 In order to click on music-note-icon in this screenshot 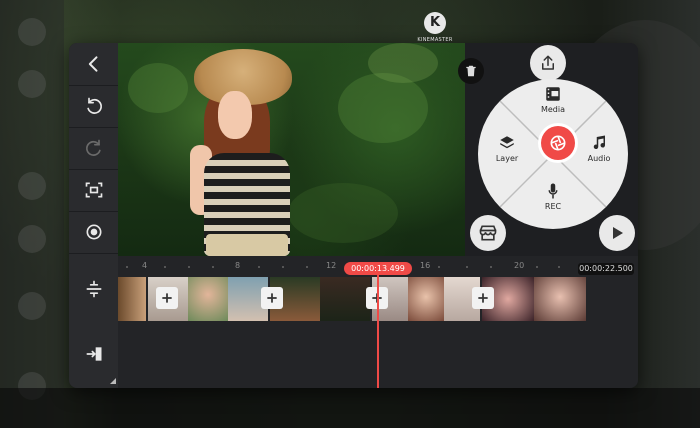, I will do `click(599, 142)`.